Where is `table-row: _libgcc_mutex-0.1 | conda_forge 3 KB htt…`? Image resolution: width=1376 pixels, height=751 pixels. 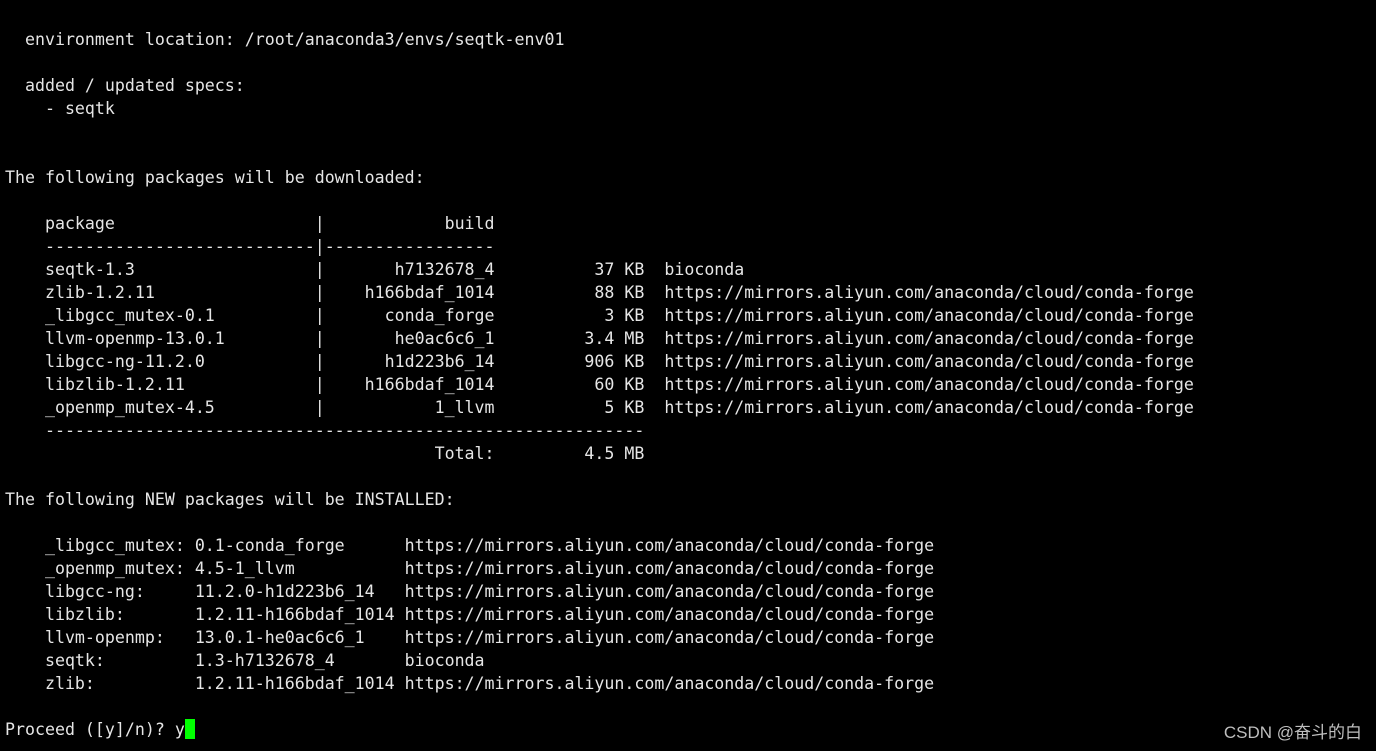
table-row: _libgcc_mutex-0.1 | conda_forge 3 KB htt… is located at coordinates (599, 315).